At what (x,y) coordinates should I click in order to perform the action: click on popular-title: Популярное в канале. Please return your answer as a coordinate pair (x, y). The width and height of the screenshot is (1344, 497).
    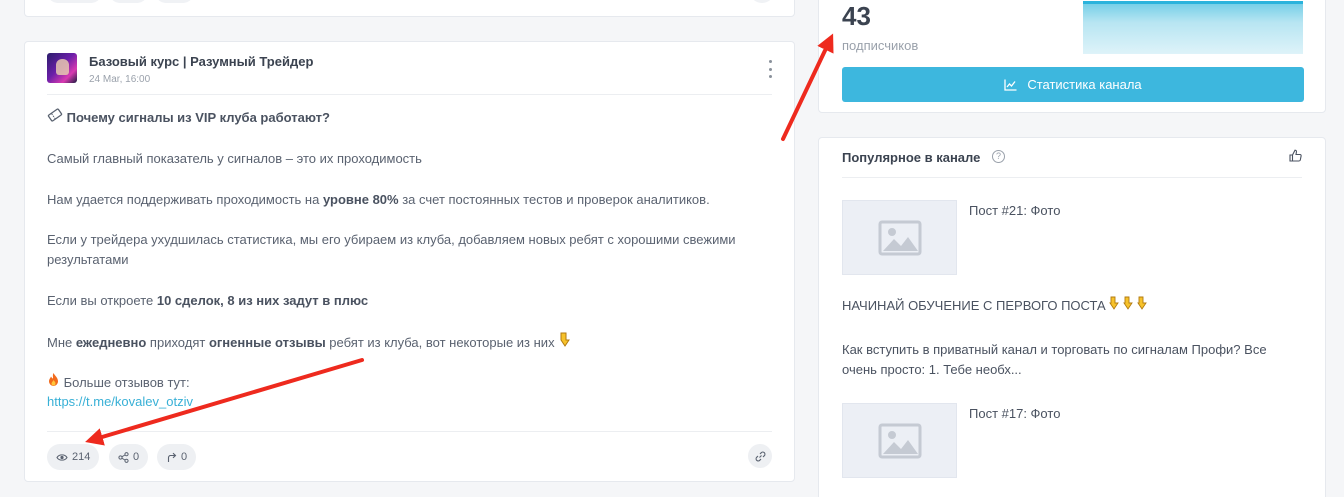
    Looking at the image, I should click on (911, 157).